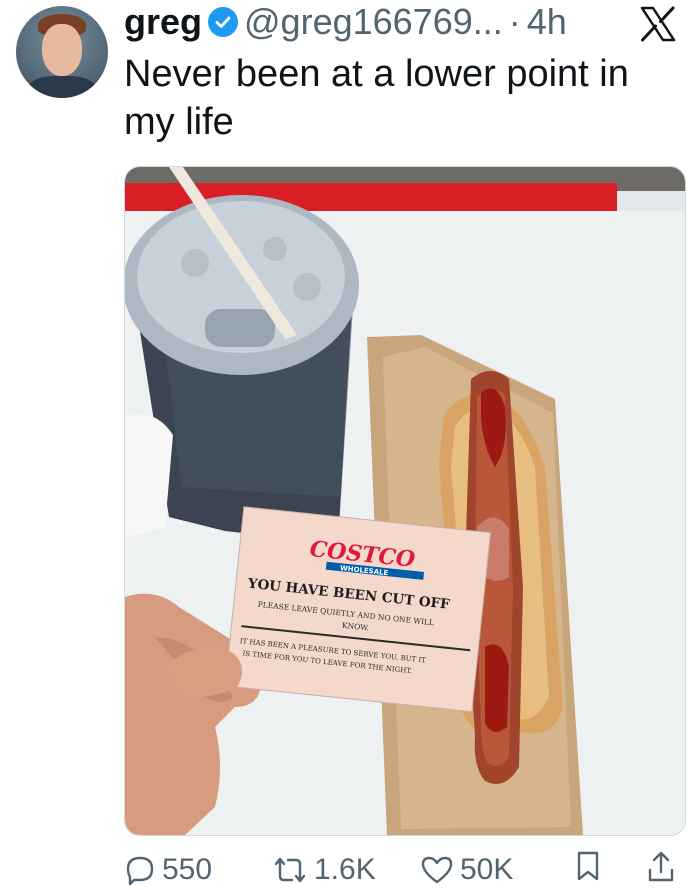  What do you see at coordinates (487, 869) in the screenshot?
I see `like-count: 50K` at bounding box center [487, 869].